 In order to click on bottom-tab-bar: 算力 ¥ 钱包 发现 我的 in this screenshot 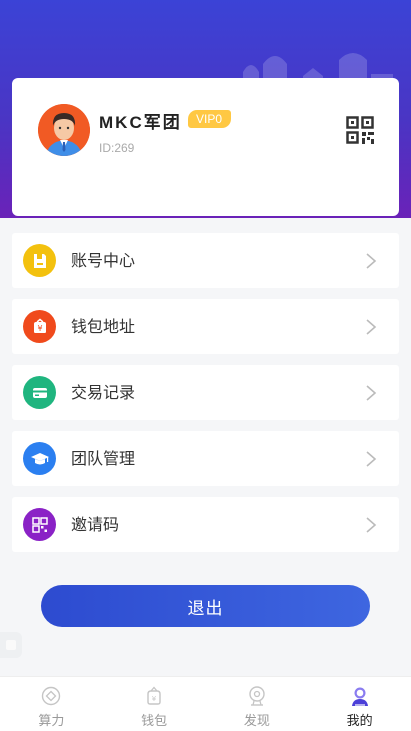, I will do `click(205, 703)`.